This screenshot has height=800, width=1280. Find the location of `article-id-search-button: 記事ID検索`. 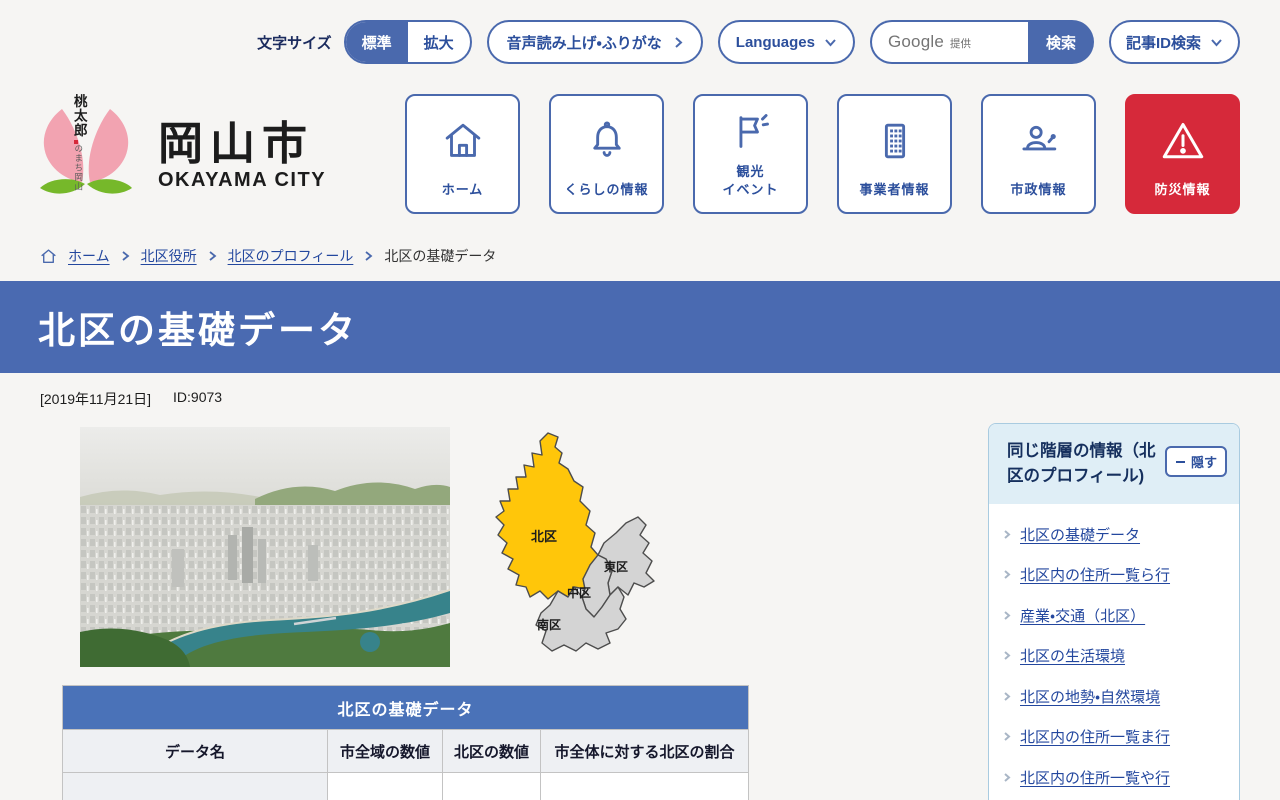

article-id-search-button: 記事ID検索 is located at coordinates (1174, 42).